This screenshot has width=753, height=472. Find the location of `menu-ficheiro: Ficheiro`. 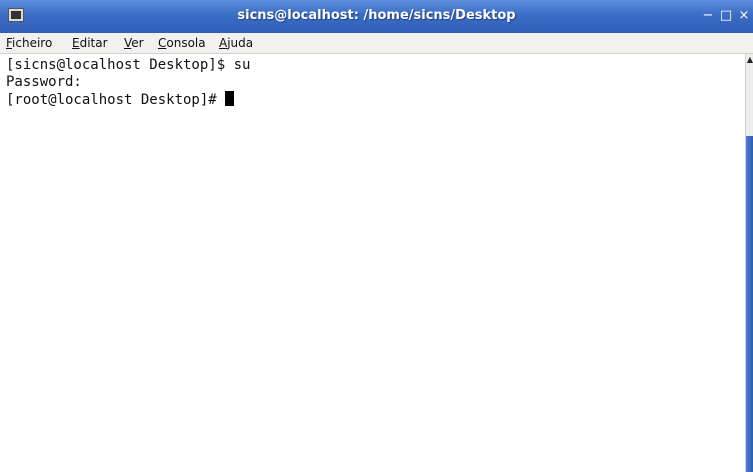

menu-ficheiro: Ficheiro is located at coordinates (29, 43).